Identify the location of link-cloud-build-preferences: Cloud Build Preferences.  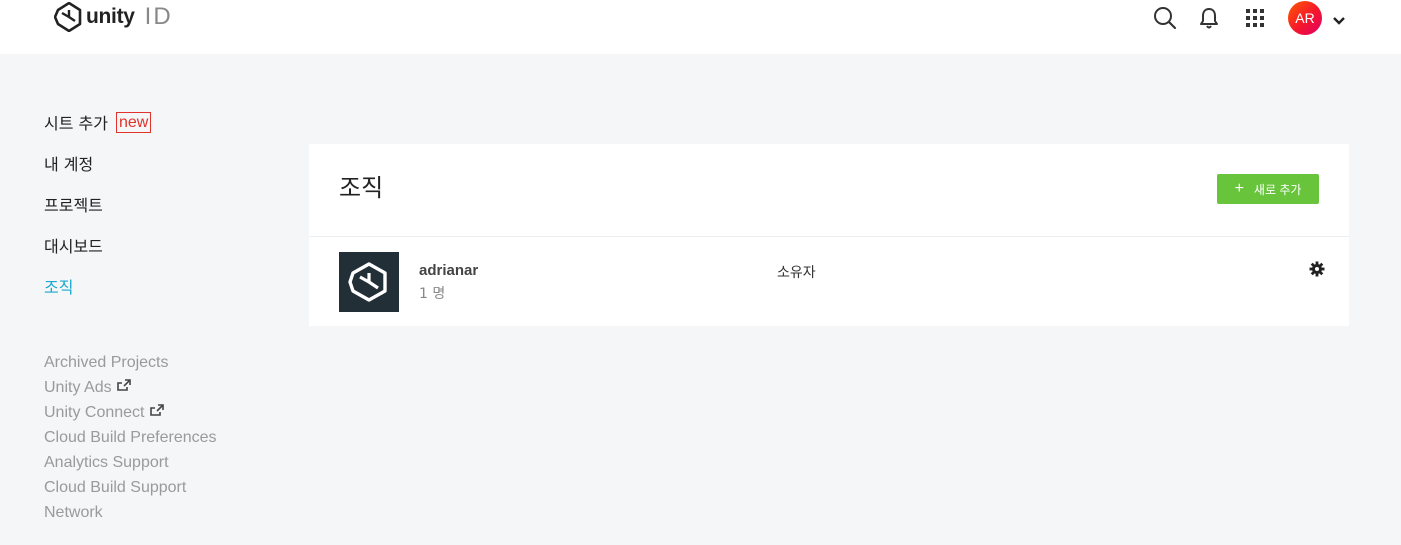
(130, 437).